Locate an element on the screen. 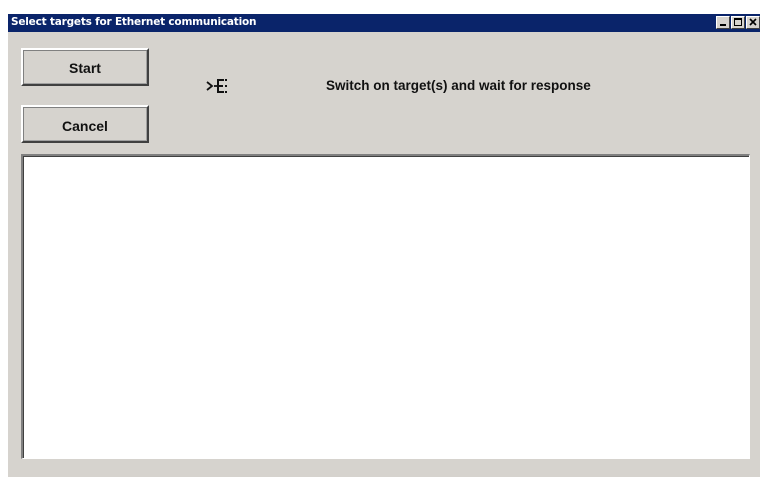 The width and height of the screenshot is (760, 477). close-button is located at coordinates (753, 22).